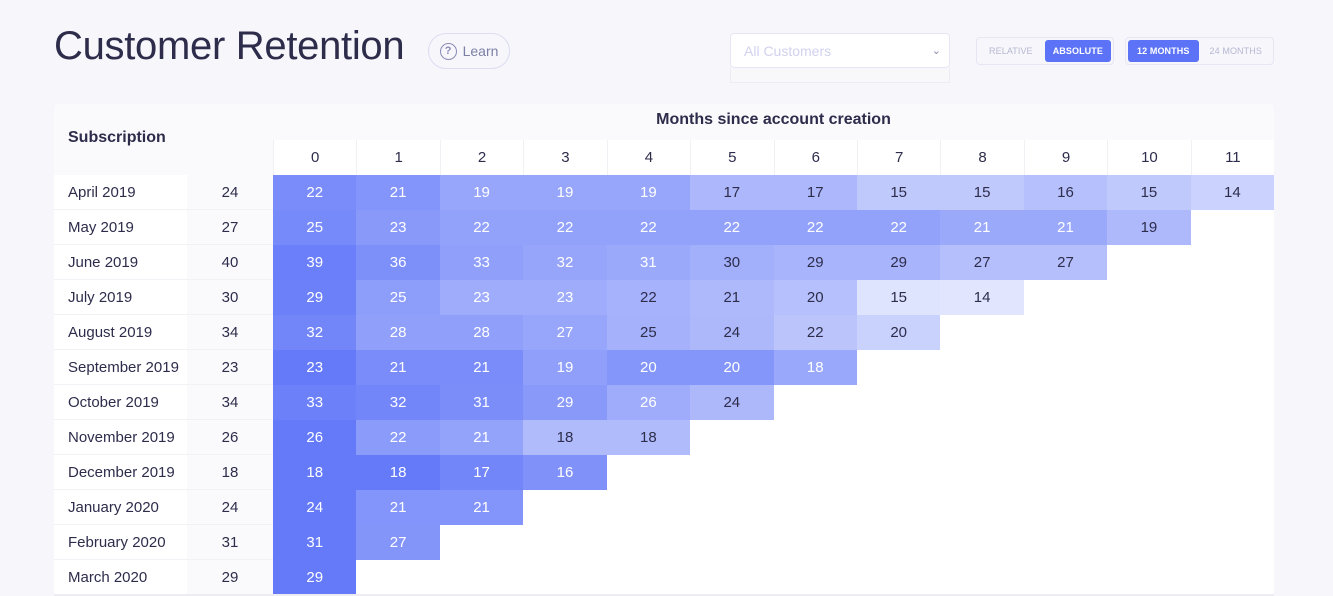 This screenshot has width=1333, height=596. What do you see at coordinates (1148, 157) in the screenshot?
I see `month-column-header: 10` at bounding box center [1148, 157].